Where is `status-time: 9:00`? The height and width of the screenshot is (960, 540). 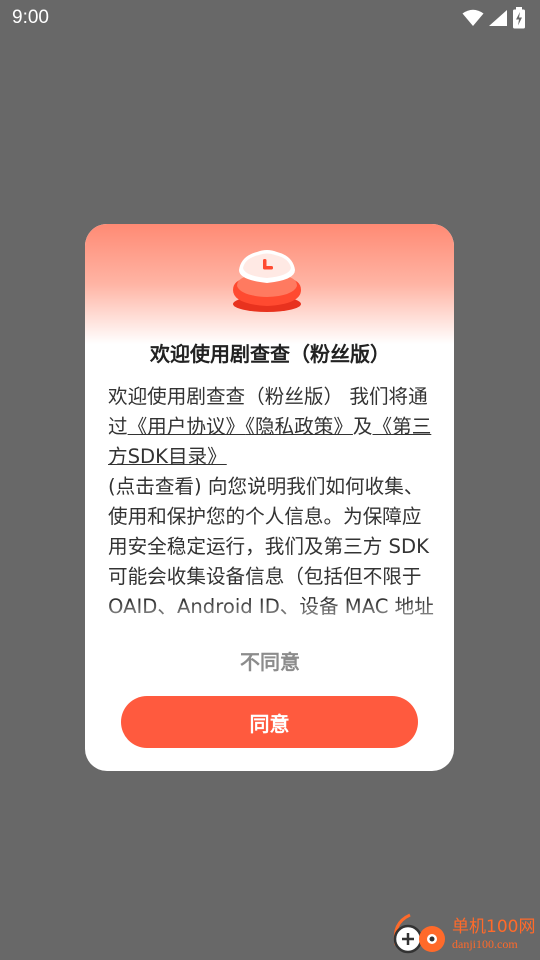 status-time: 9:00 is located at coordinates (30, 17).